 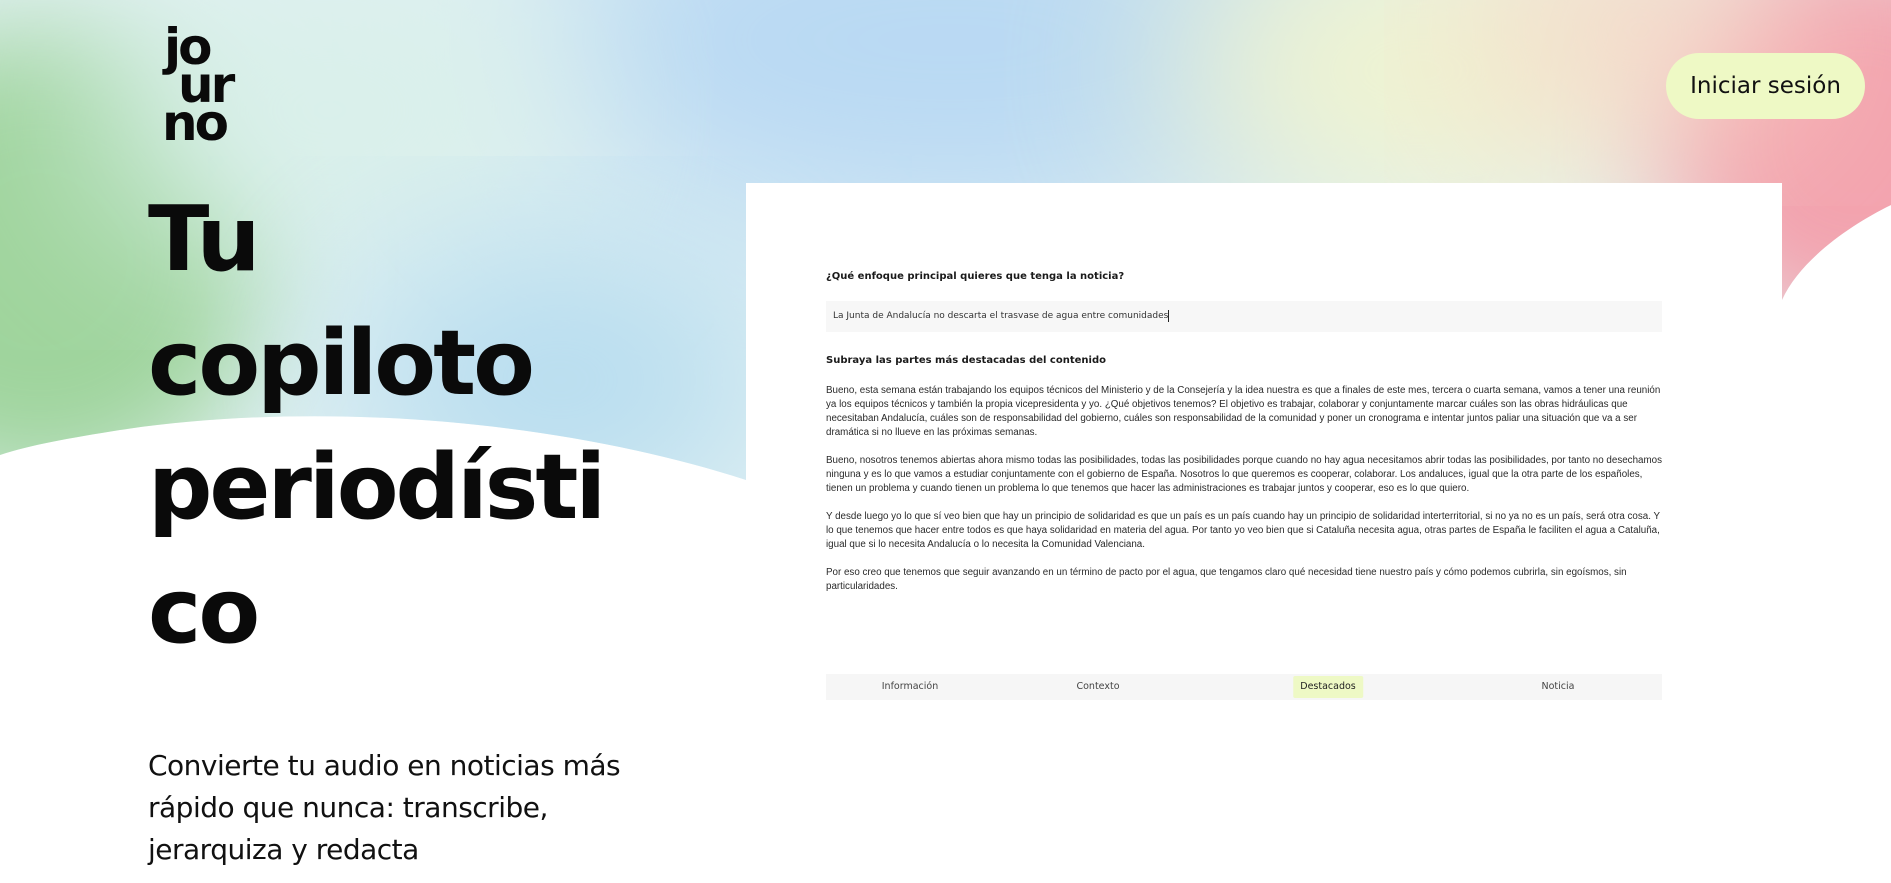 I want to click on login-button: Iniciar sesión, so click(x=1765, y=86).